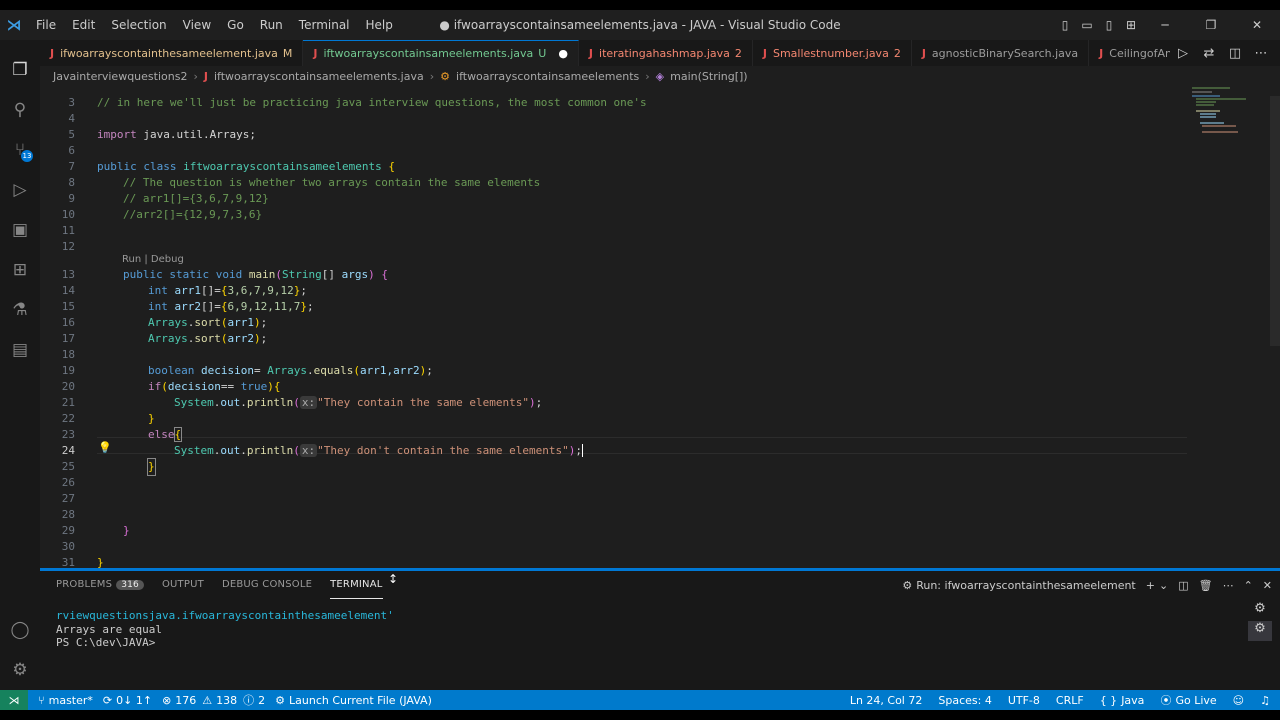  What do you see at coordinates (108, 418) in the screenshot?
I see `code-line: 22}` at bounding box center [108, 418].